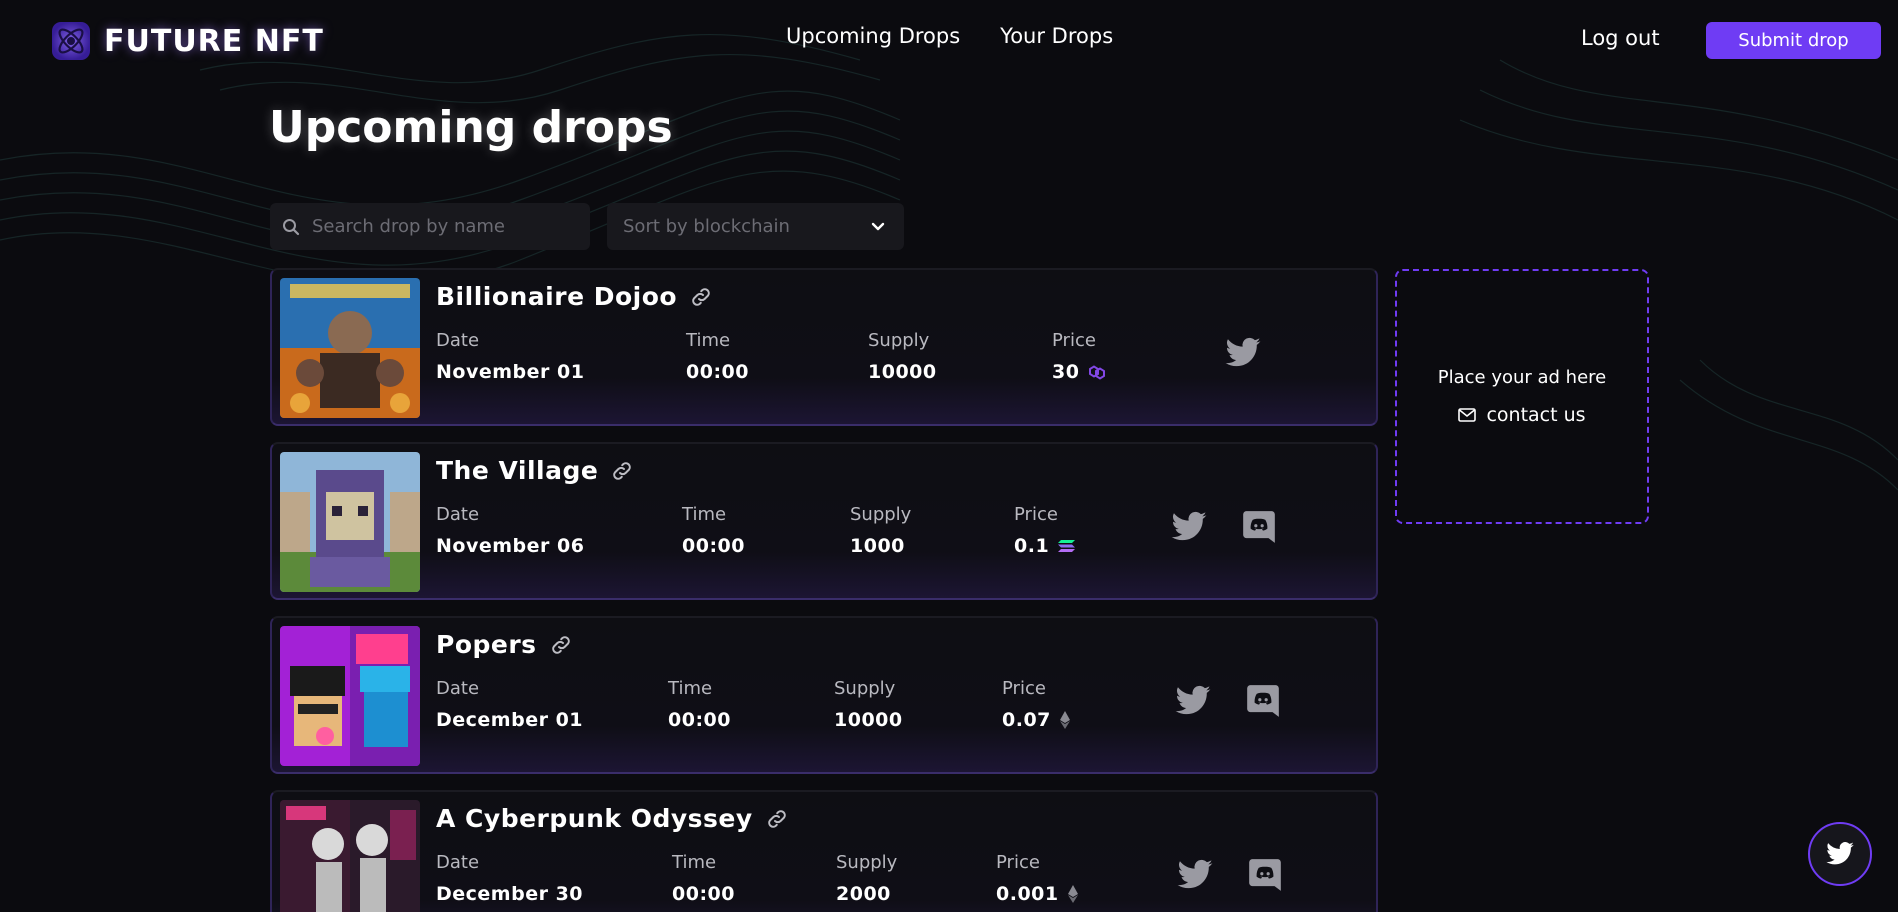 The height and width of the screenshot is (912, 1898). I want to click on page-title: Upcoming drops, so click(471, 127).